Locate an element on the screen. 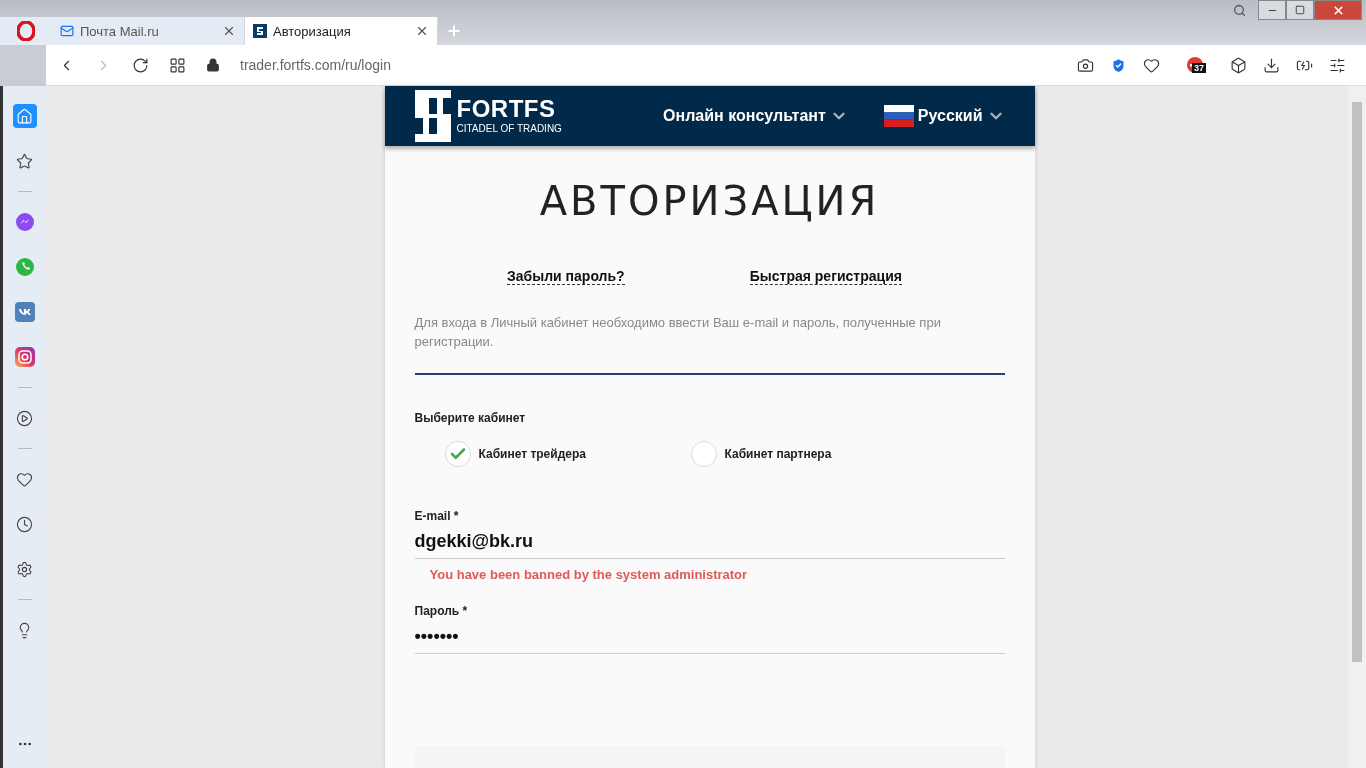 The width and height of the screenshot is (1366, 768). instruction-text: Для входа в Личный кабинет необходимо ввести Ваш e-mail и пароль, полученные при регистрации. is located at coordinates (709, 344).